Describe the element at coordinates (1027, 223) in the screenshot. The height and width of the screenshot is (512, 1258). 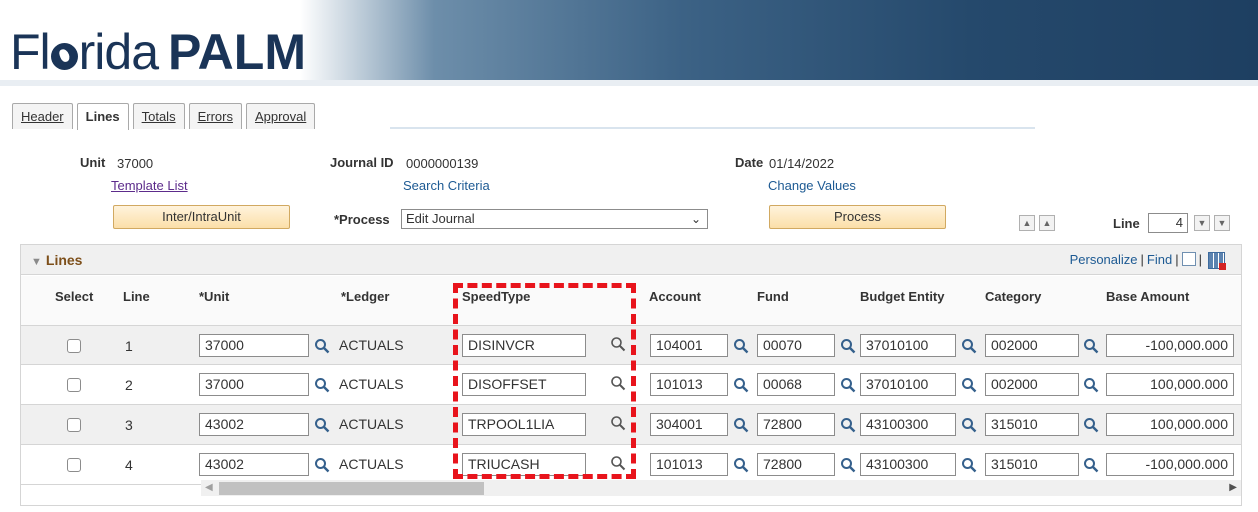
I see `first-row-icon: ▲` at that location.